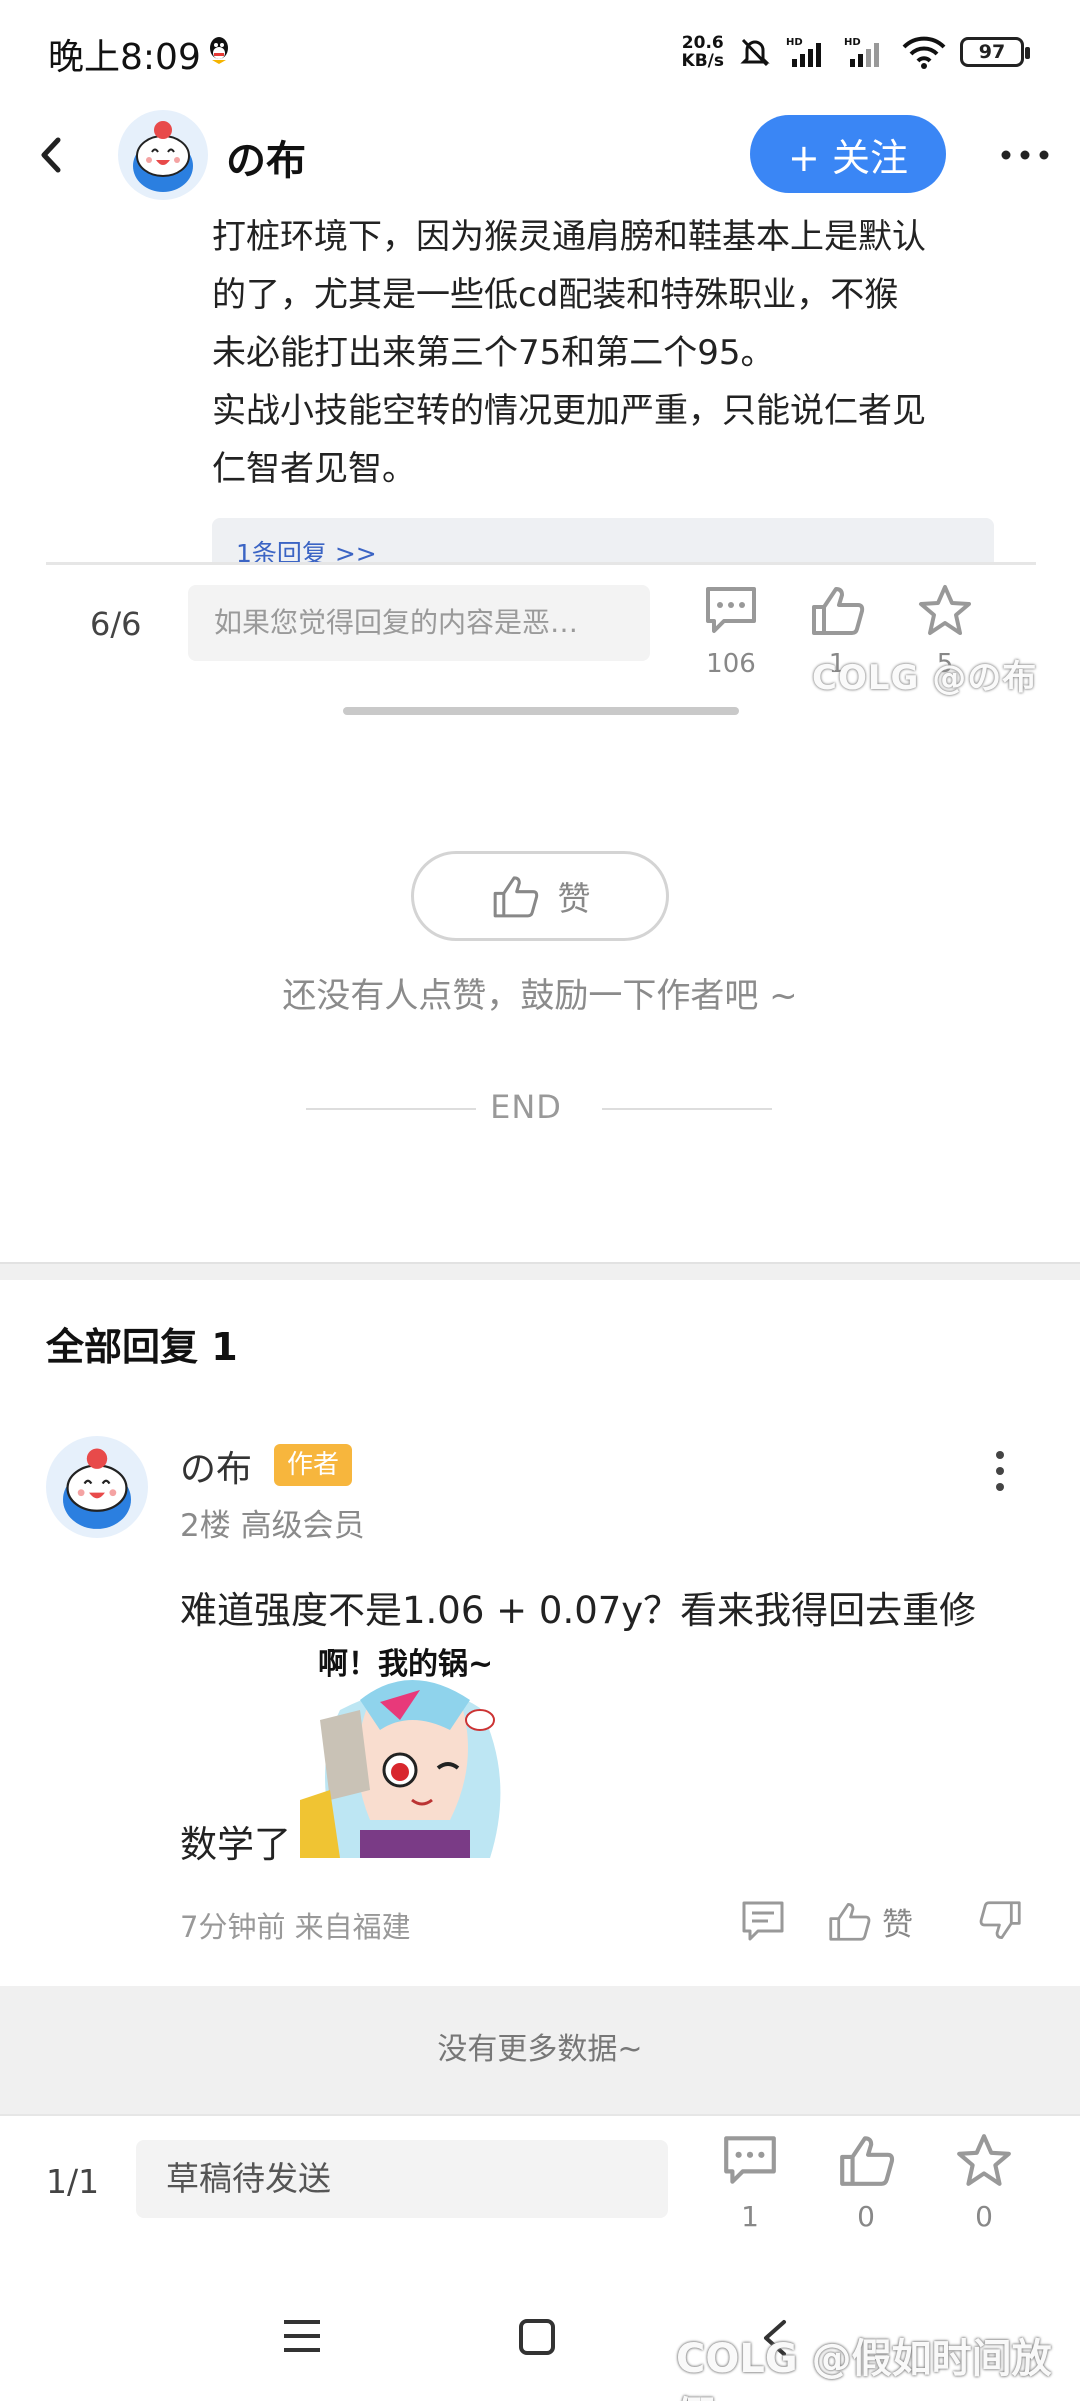 The image size is (1080, 2401). I want to click on commenter-name: の布, so click(216, 1466).